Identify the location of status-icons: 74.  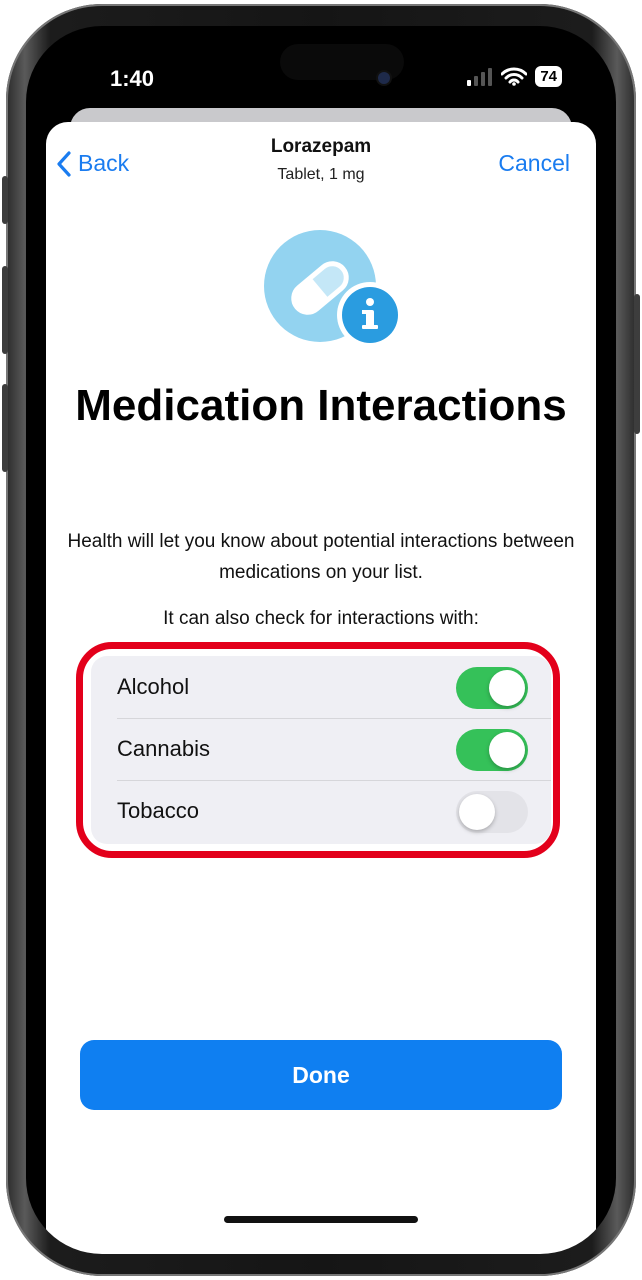
(514, 76).